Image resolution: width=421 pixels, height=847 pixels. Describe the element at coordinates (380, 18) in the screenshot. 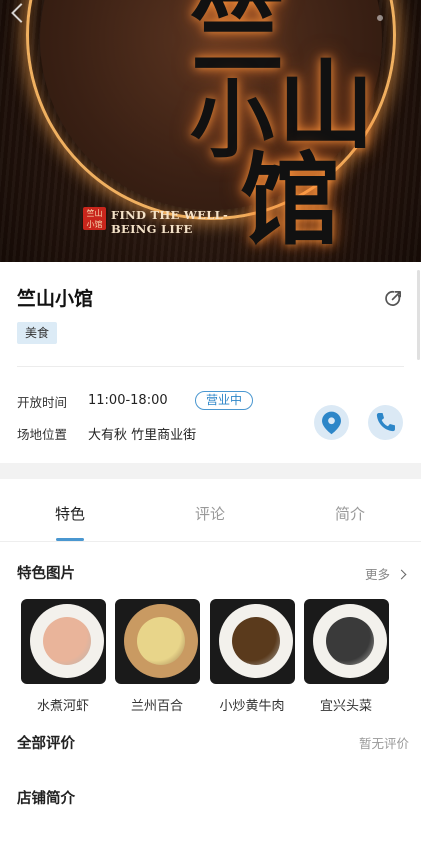

I see `carousel-dot-icon` at that location.